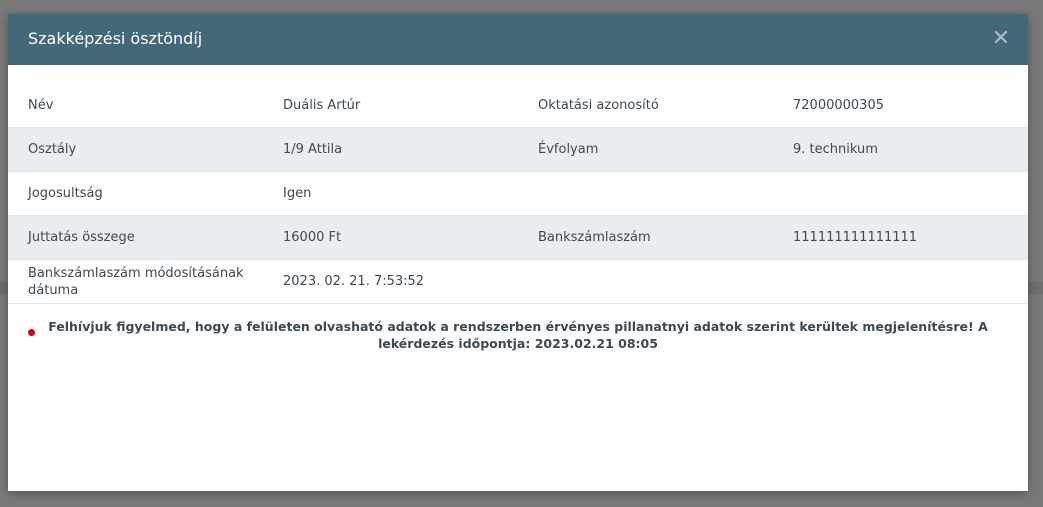  I want to click on table-row: Osztály 1/9 Attila Évfolyam 9. technikum, so click(518, 150).